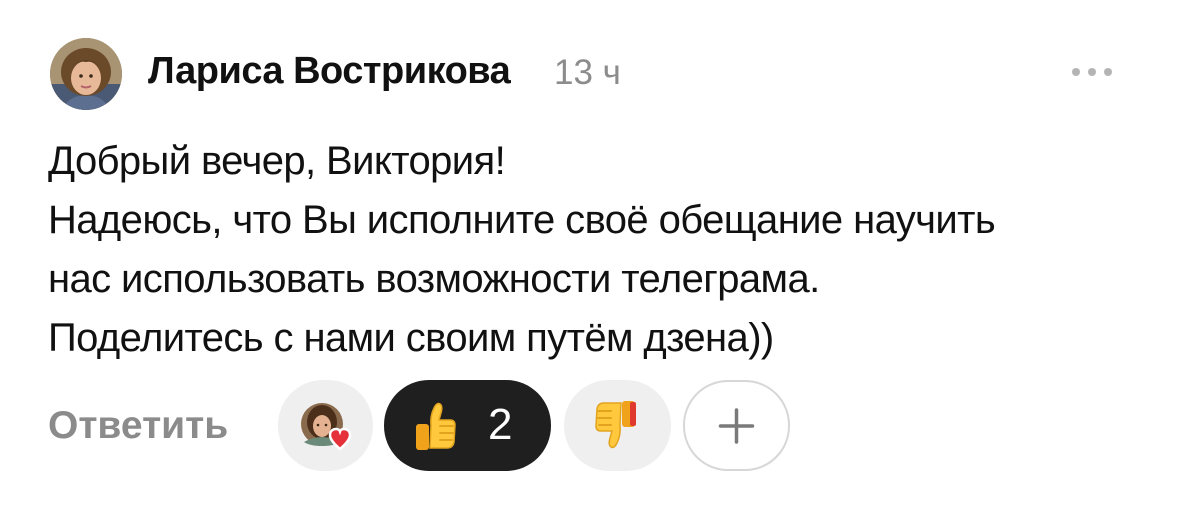  Describe the element at coordinates (86, 74) in the screenshot. I see `avatar` at that location.